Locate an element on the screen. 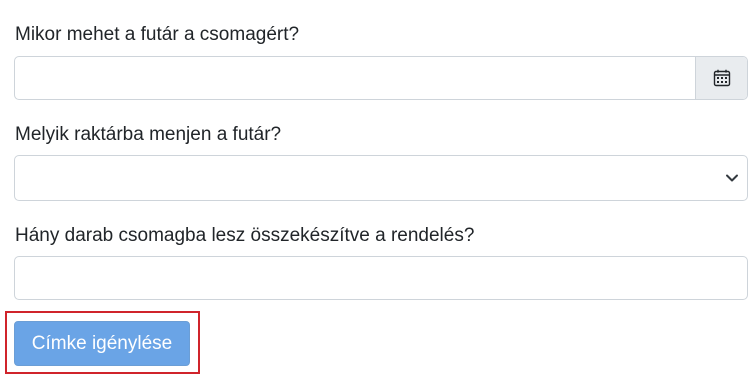 This screenshot has height=382, width=753. pickup-time-label: Mikor mehet a futár a csomagért? is located at coordinates (157, 34).